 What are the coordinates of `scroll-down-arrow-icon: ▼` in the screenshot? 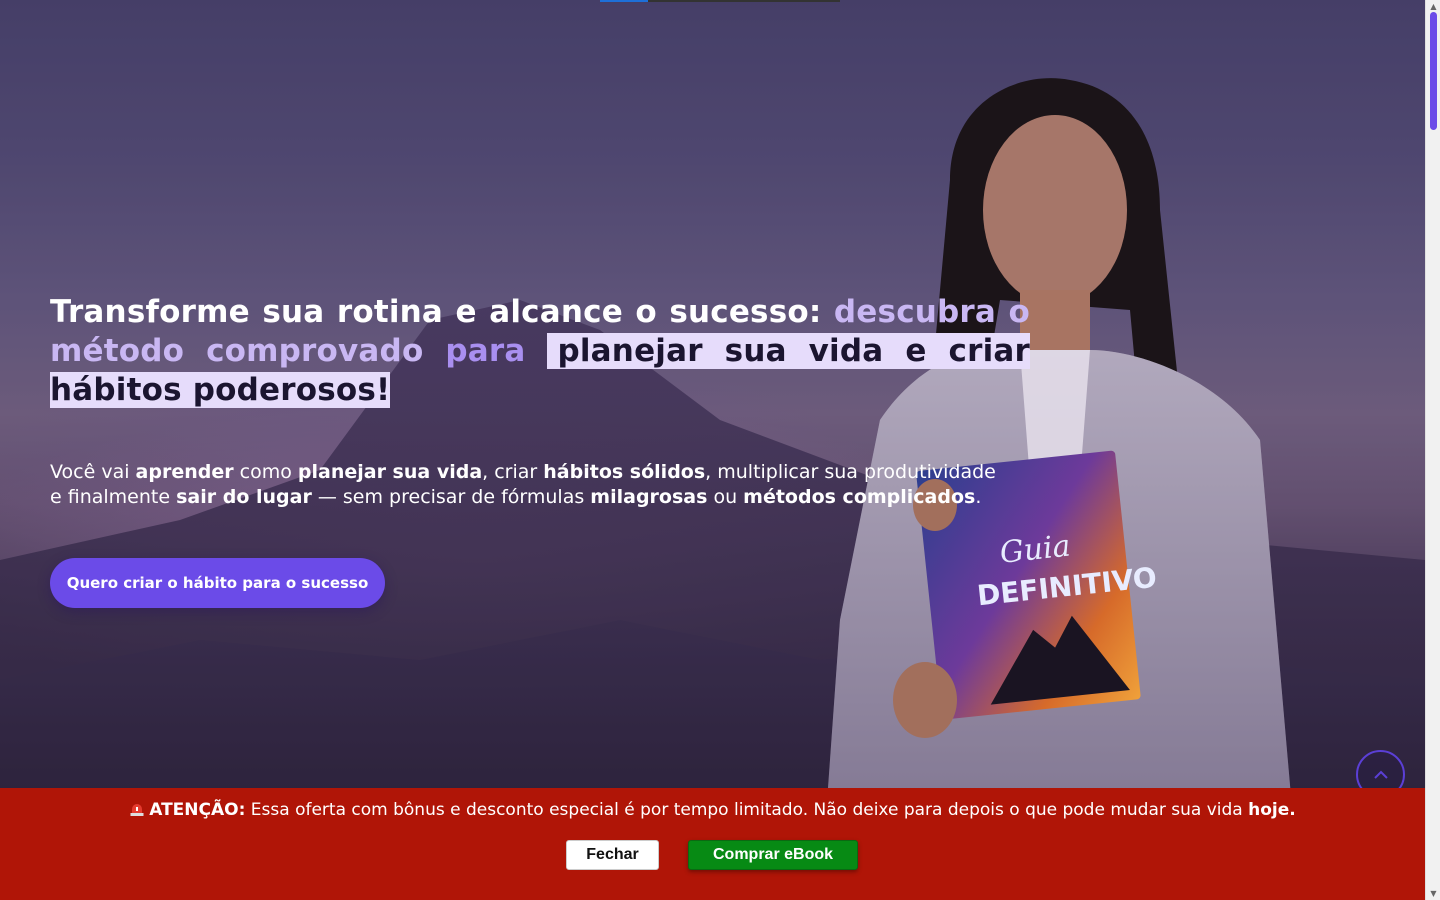 It's located at (1433, 893).